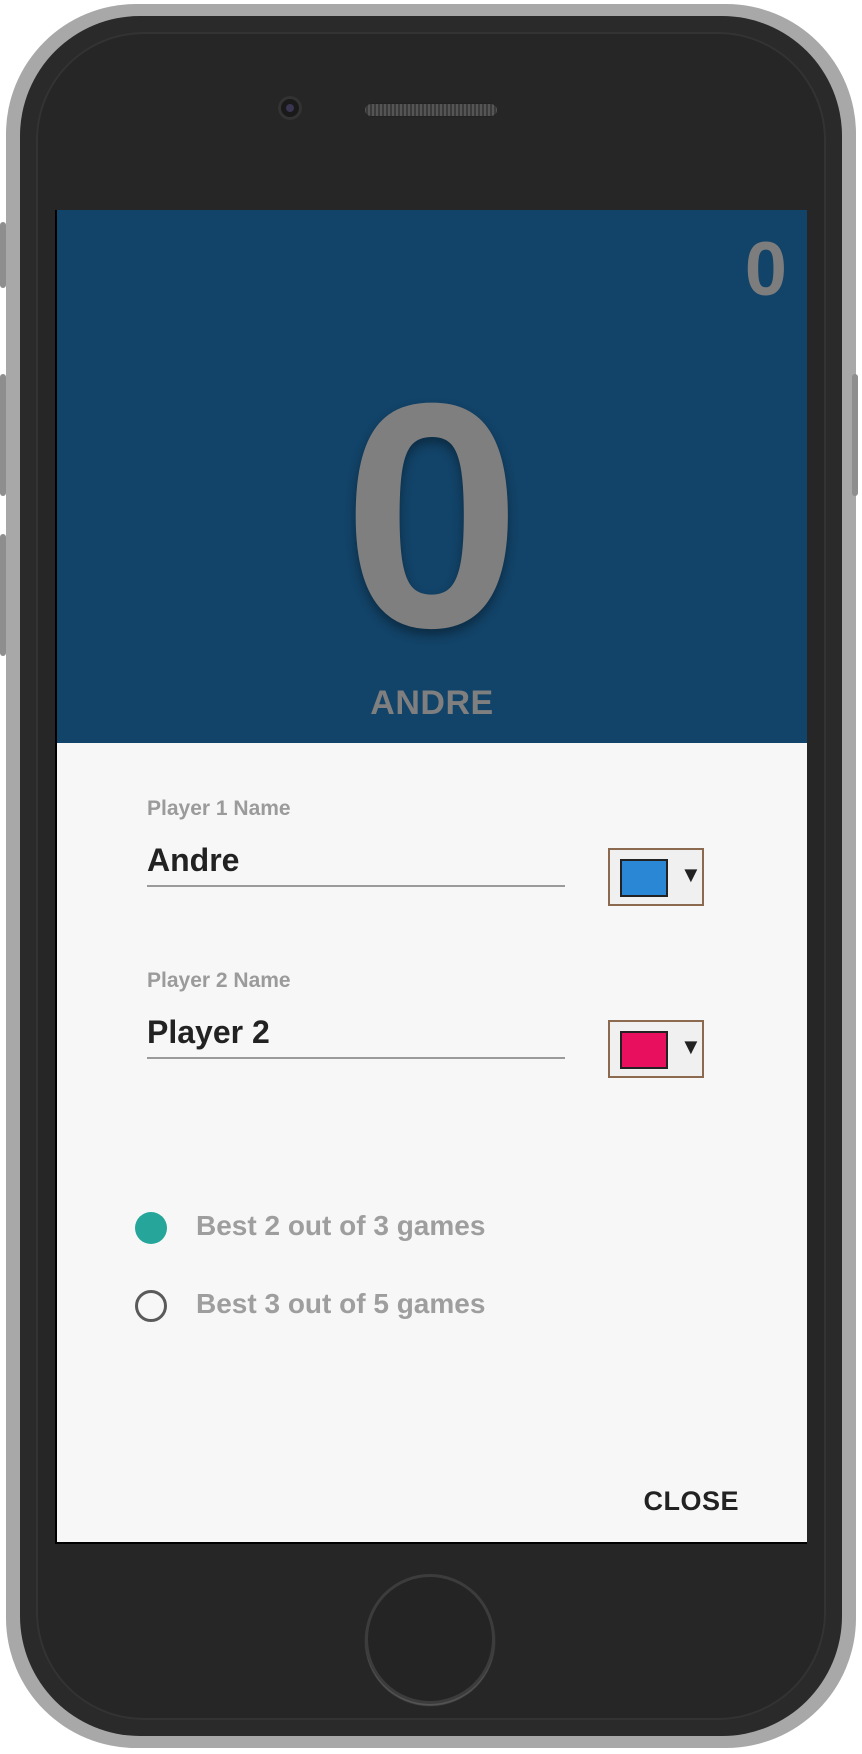 The image size is (862, 1754). I want to click on player-name-label: ANDRE, so click(432, 703).